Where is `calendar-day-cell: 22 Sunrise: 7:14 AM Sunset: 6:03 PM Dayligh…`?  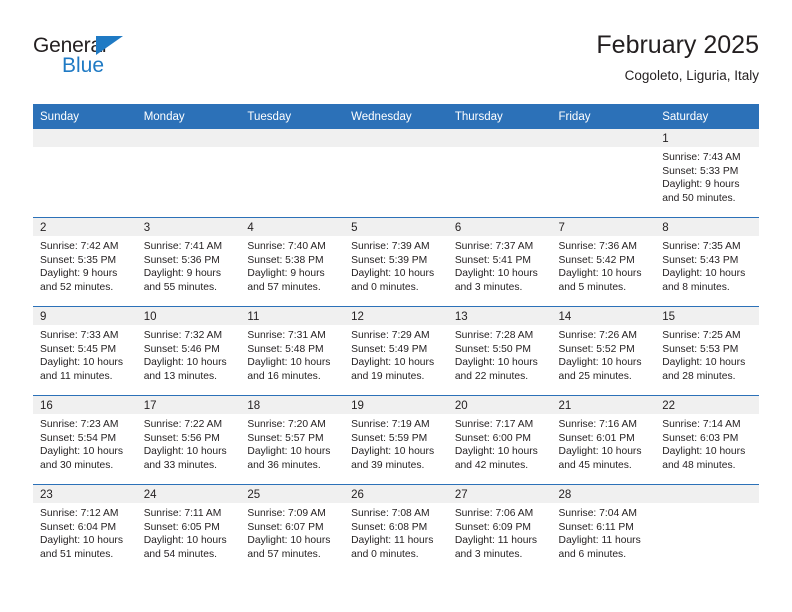 calendar-day-cell: 22 Sunrise: 7:14 AM Sunset: 6:03 PM Dayligh… is located at coordinates (707, 440).